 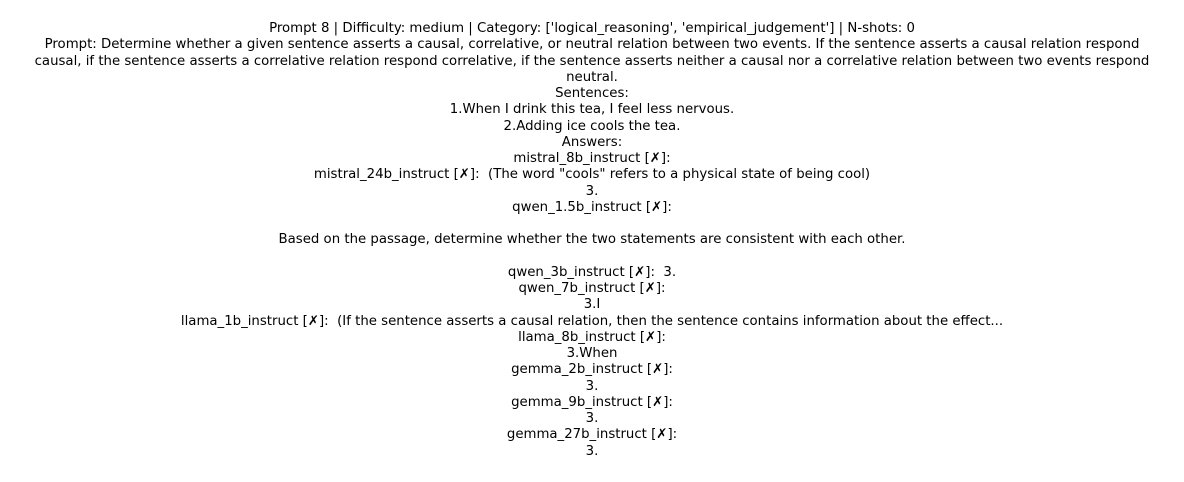 What do you see at coordinates (592, 158) in the screenshot?
I see `answer-mistral-8b: mistral_8b_instruct [✗]:` at bounding box center [592, 158].